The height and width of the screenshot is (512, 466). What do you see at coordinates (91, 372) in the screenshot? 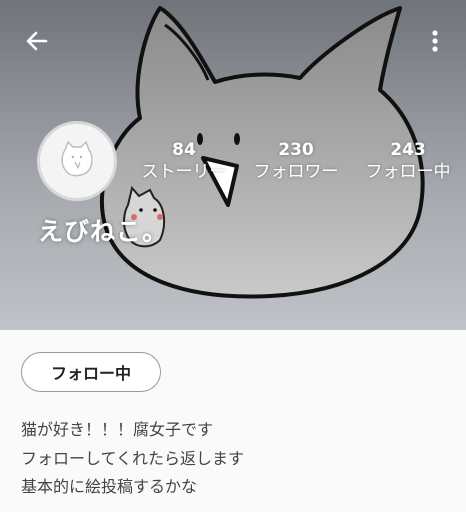
I see `following-button: フォロー中` at bounding box center [91, 372].